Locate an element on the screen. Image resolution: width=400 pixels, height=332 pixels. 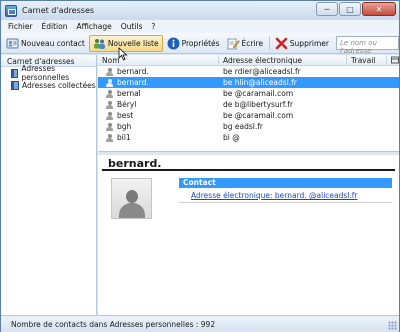
people-group-icon is located at coordinates (99, 43).